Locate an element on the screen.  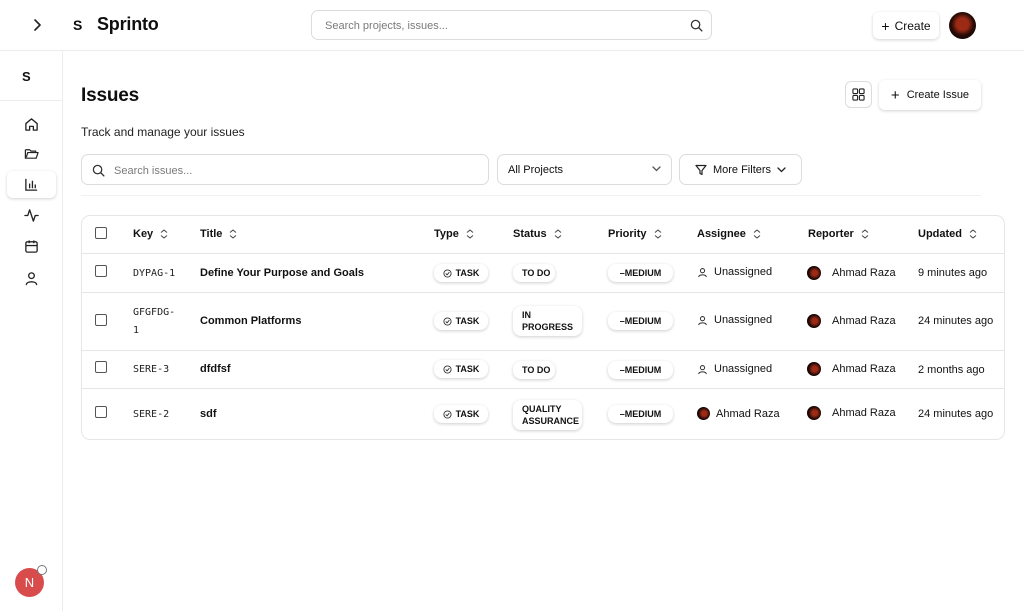
project-select: All Projects is located at coordinates (584, 169).